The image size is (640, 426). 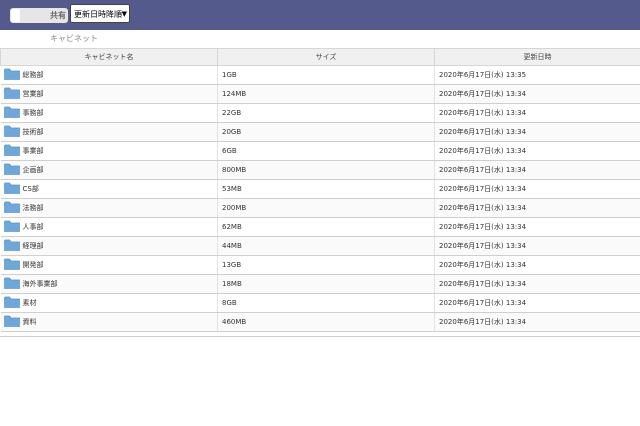 I want to click on table-row: 法務部 200MB 2020年6月17日(水) 13:34, so click(x=320, y=208).